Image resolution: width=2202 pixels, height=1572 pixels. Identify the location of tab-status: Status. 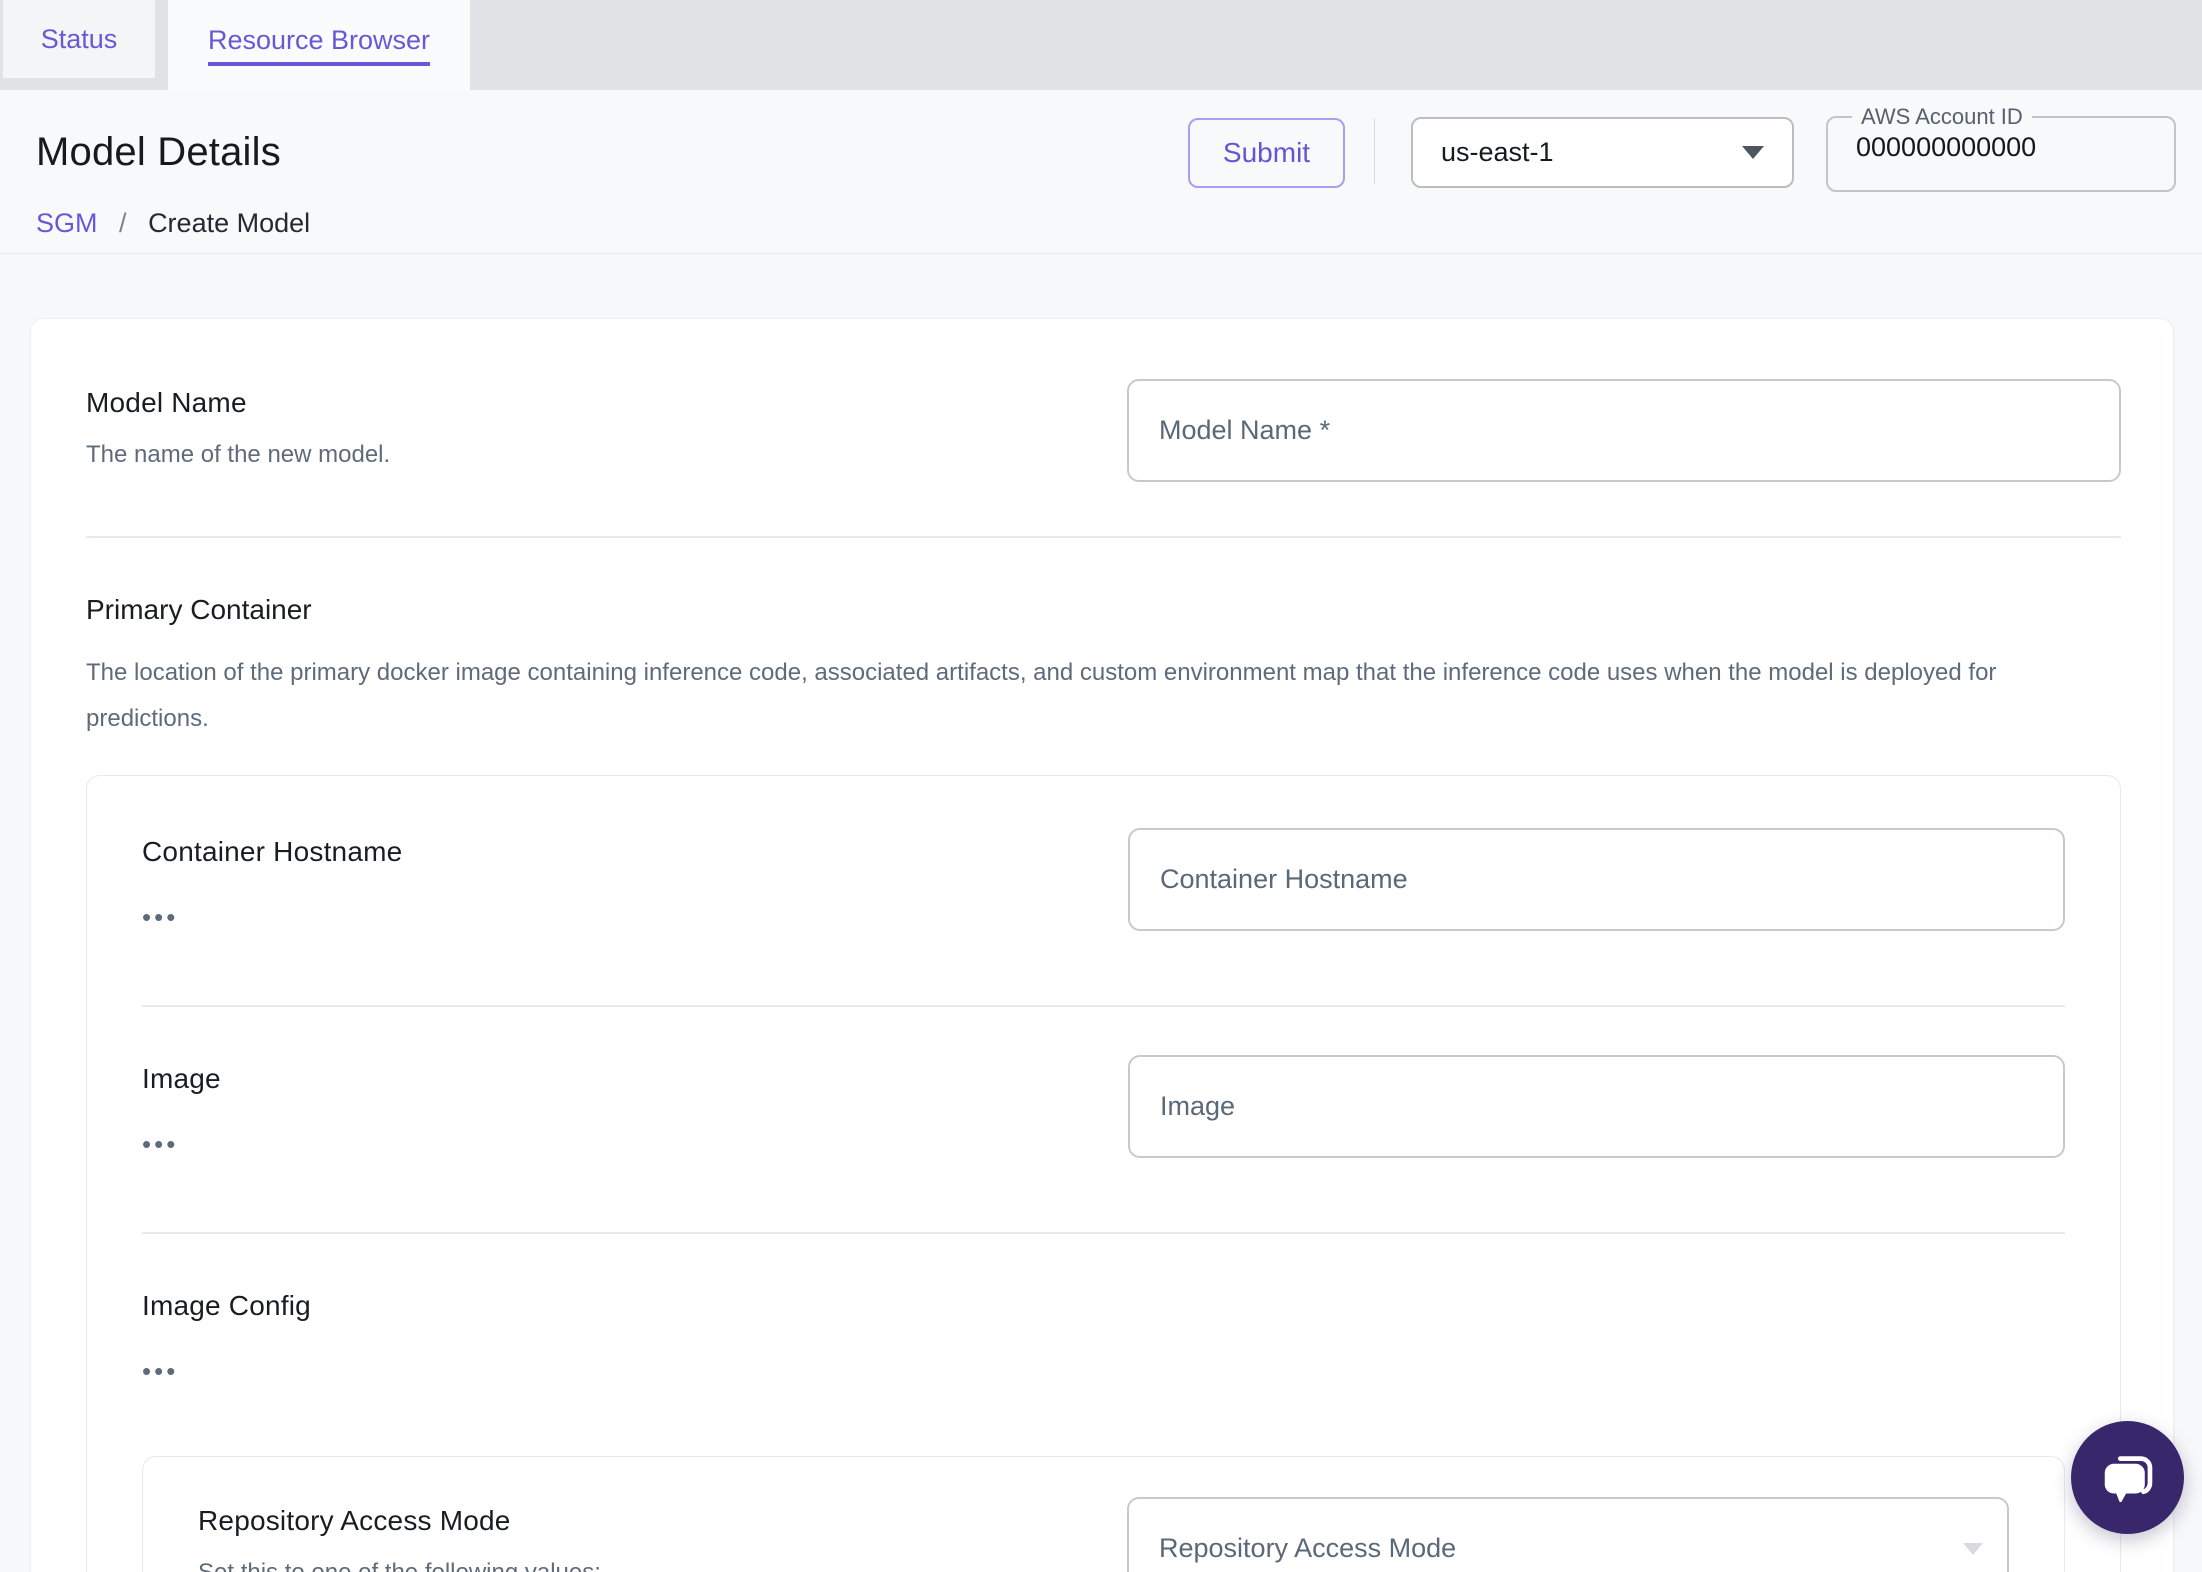
(79, 39).